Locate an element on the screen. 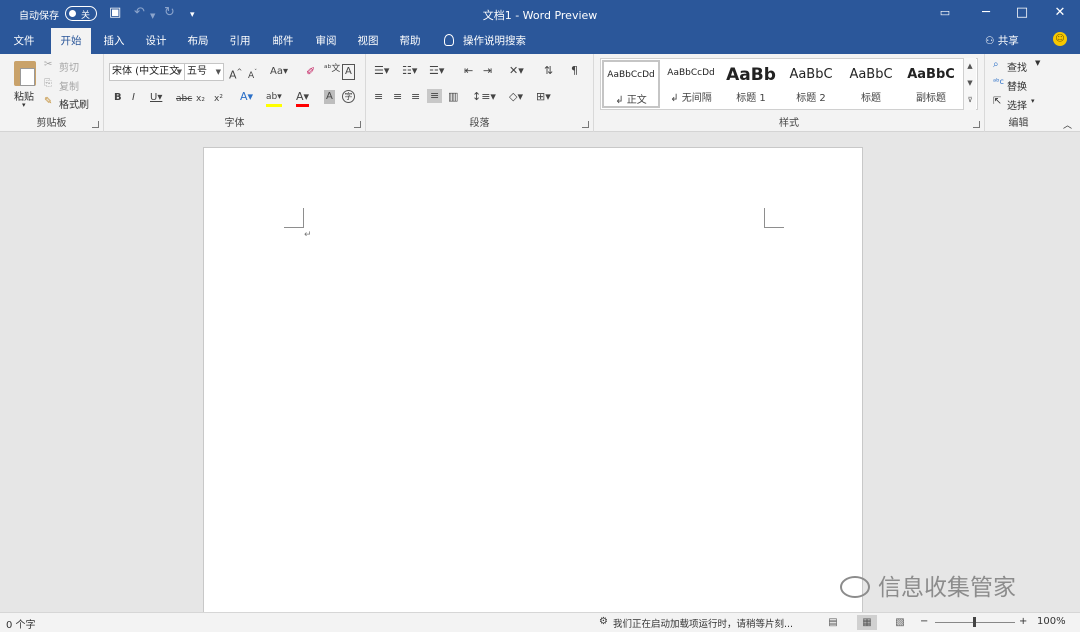 This screenshot has width=1080, height=632. tell-me-search: 操作说明搜索 is located at coordinates (485, 40).